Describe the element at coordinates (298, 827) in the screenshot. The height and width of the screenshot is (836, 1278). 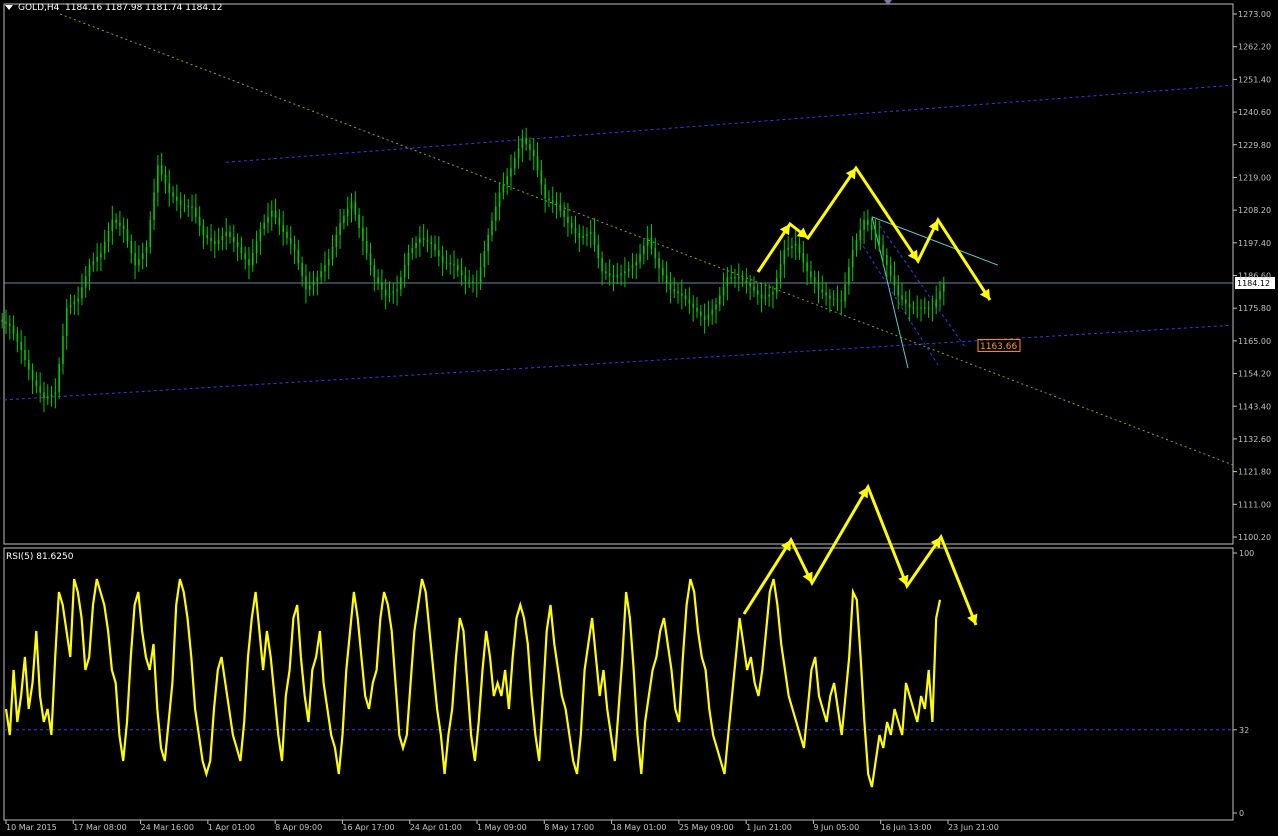
I see `x-tick-label: 8 Apr 09:00` at that location.